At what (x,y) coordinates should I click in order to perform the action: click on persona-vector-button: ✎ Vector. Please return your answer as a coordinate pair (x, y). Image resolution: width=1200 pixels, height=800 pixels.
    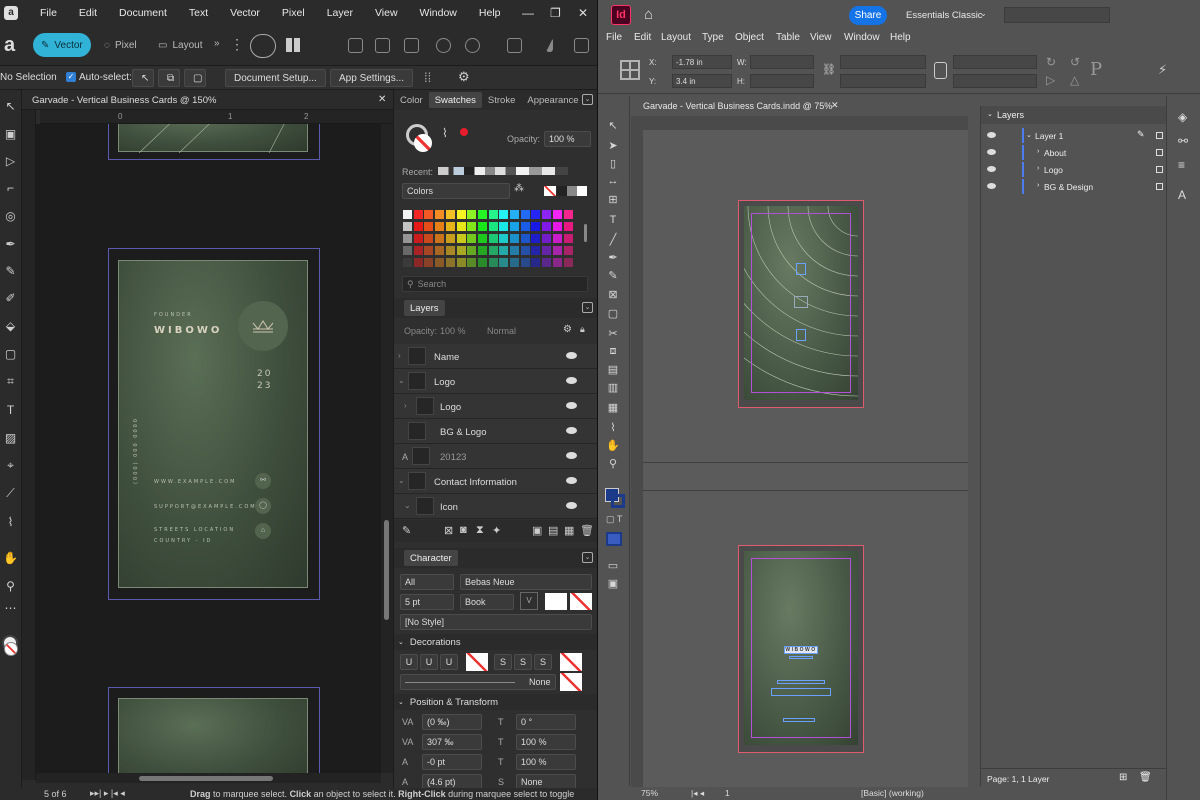
    Looking at the image, I should click on (62, 45).